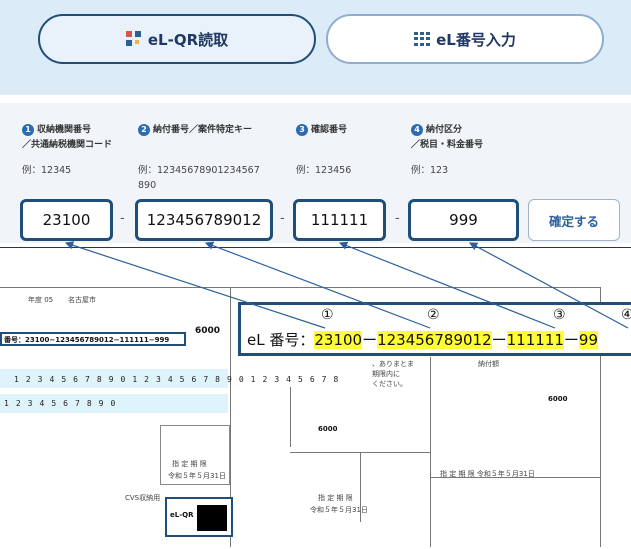  Describe the element at coordinates (203, 130) in the screenshot. I see `field-2-title: 納付番号／案件特定キー` at that location.